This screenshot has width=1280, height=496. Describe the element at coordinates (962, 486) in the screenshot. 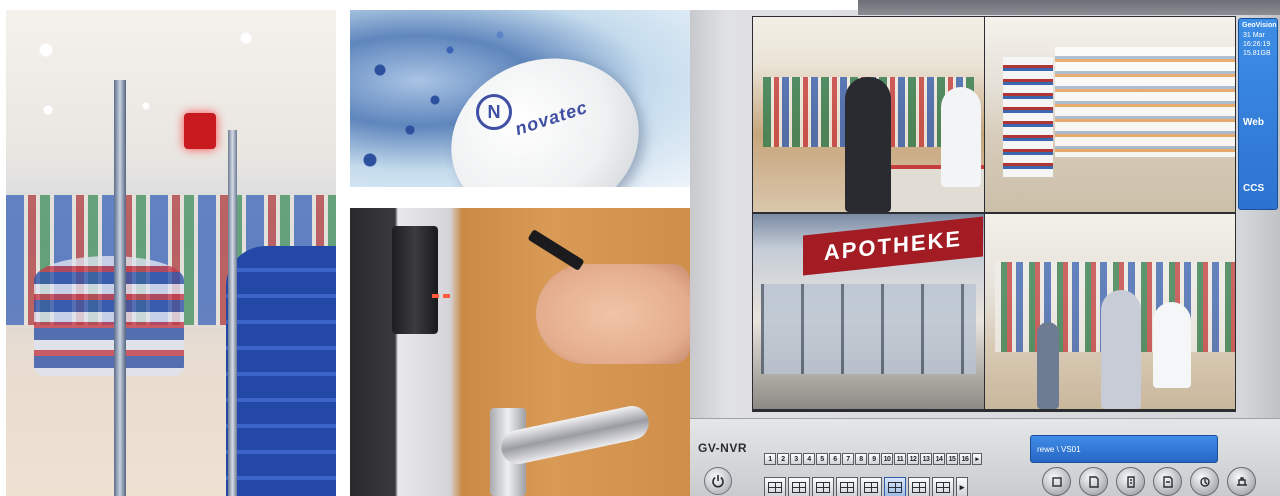

I see `layout-next-button: ▸` at that location.